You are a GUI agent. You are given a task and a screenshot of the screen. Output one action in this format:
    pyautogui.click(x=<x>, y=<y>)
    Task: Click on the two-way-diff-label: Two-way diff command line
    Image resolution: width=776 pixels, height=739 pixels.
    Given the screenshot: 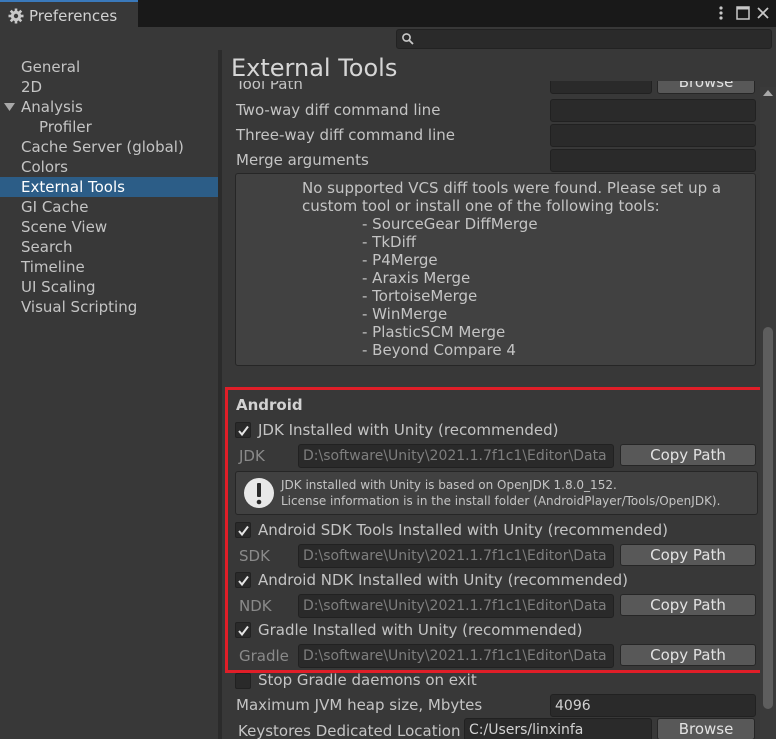 What is the action you would take?
    pyautogui.click(x=338, y=110)
    